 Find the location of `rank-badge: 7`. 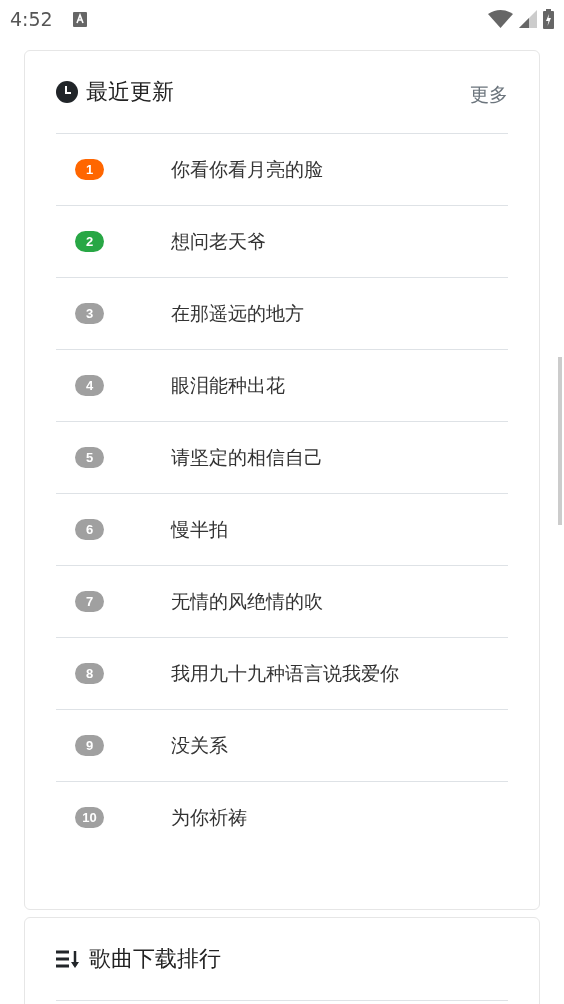

rank-badge: 7 is located at coordinates (89, 601).